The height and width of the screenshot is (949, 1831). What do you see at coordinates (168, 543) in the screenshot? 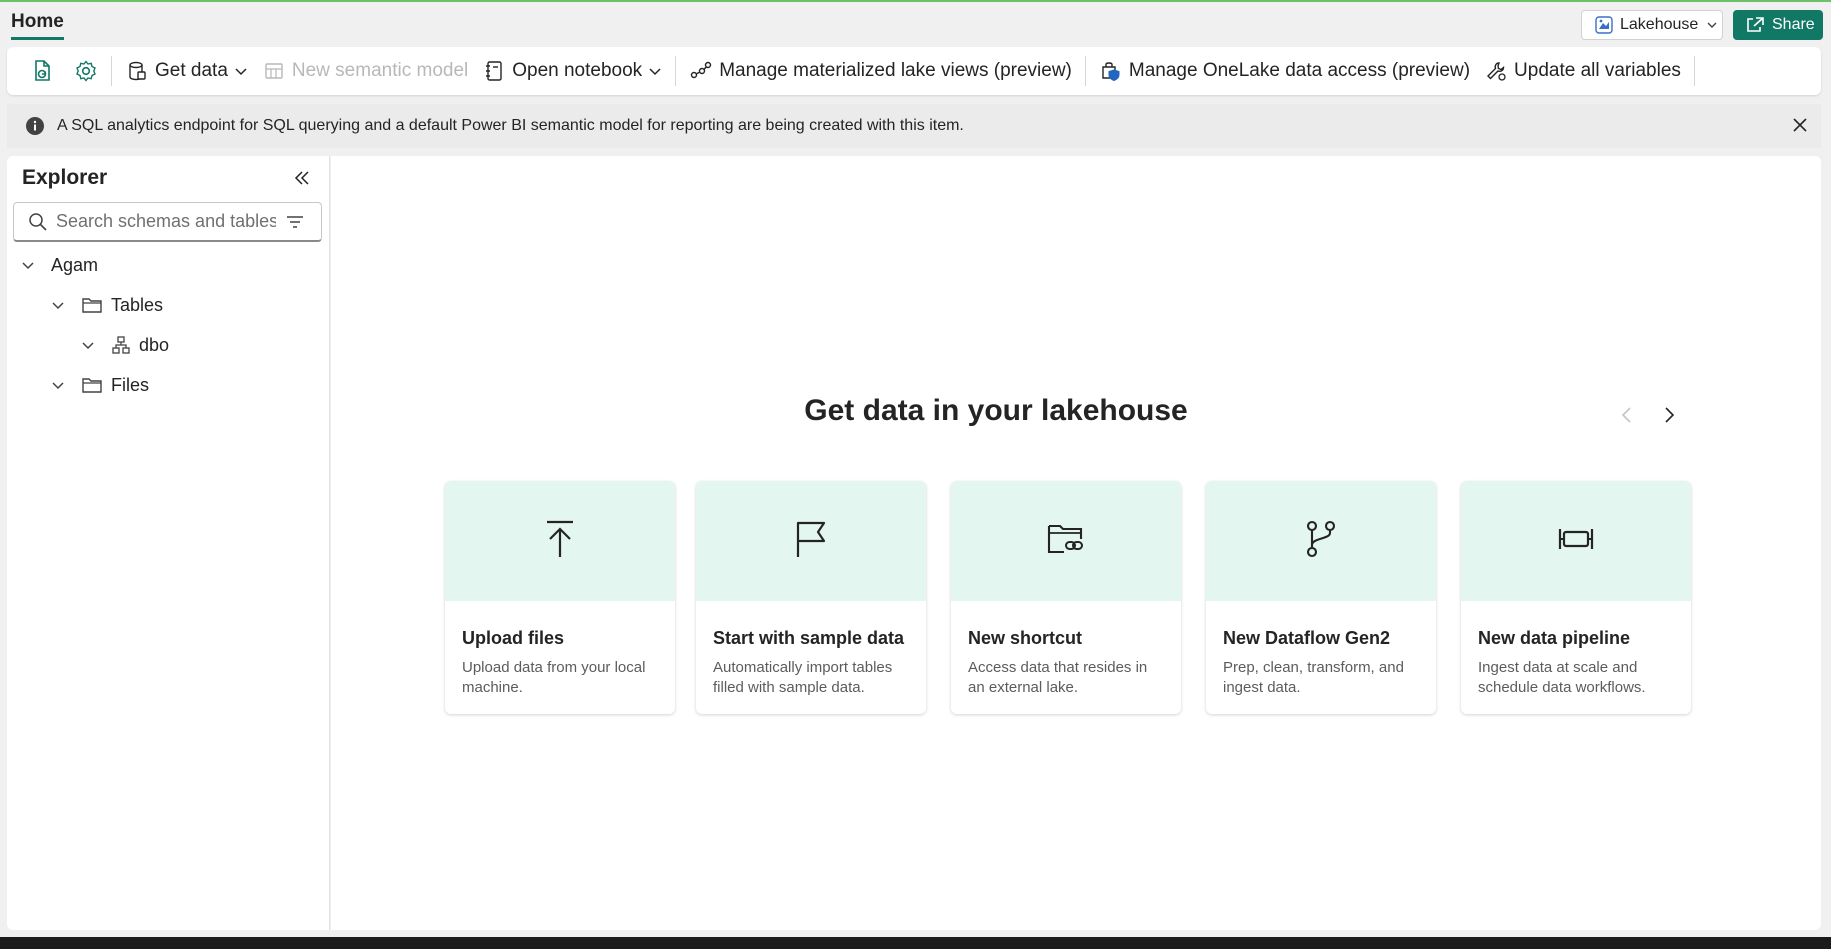
I see `explorer-panel: Explorer Agam Tables dbo` at bounding box center [168, 543].